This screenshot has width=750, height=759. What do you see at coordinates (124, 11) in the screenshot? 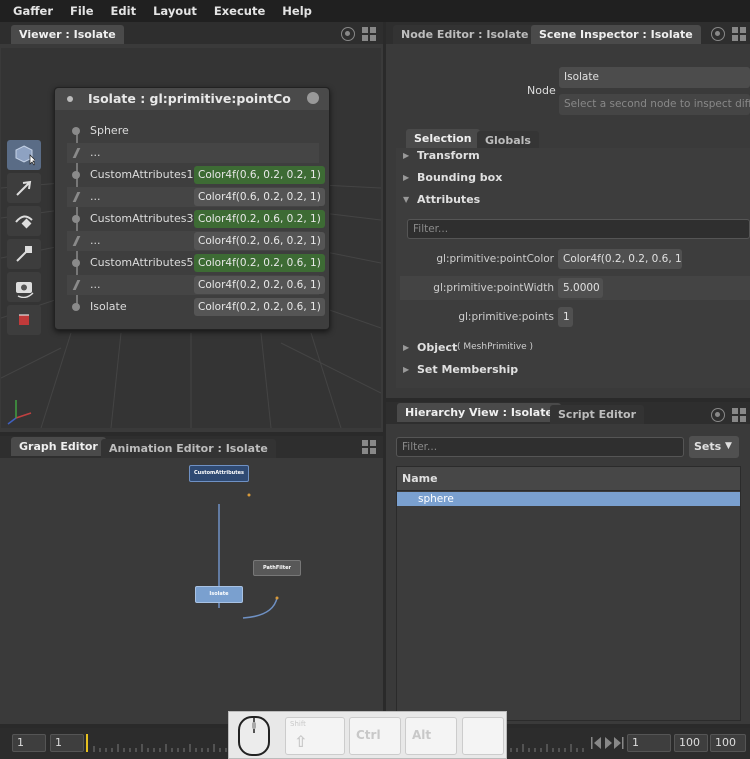
I see `menu-edit: Edit` at bounding box center [124, 11].